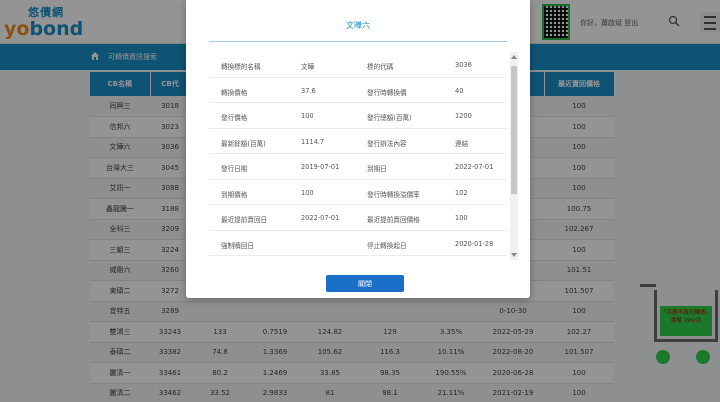 The image size is (720, 402). I want to click on detail-value: 2019-07-01, so click(320, 167).